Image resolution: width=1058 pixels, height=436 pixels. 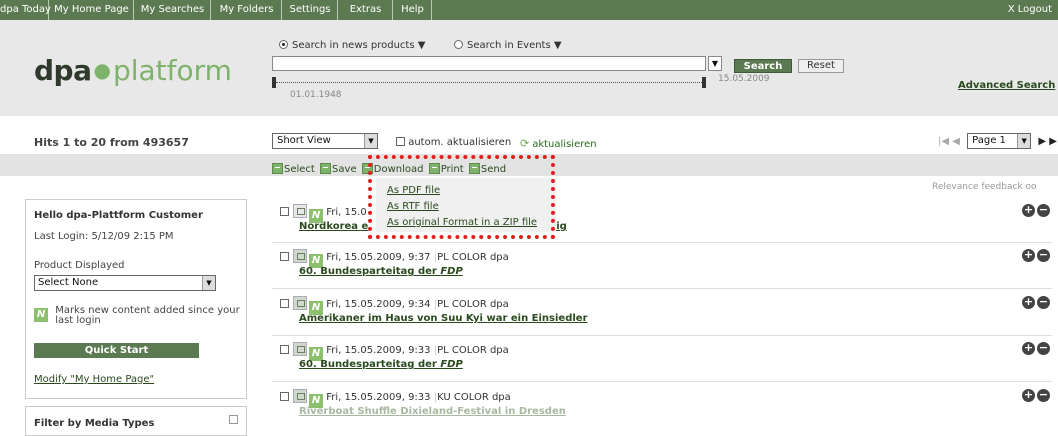 What do you see at coordinates (310, 10) in the screenshot?
I see `nav-settings: Settings` at bounding box center [310, 10].